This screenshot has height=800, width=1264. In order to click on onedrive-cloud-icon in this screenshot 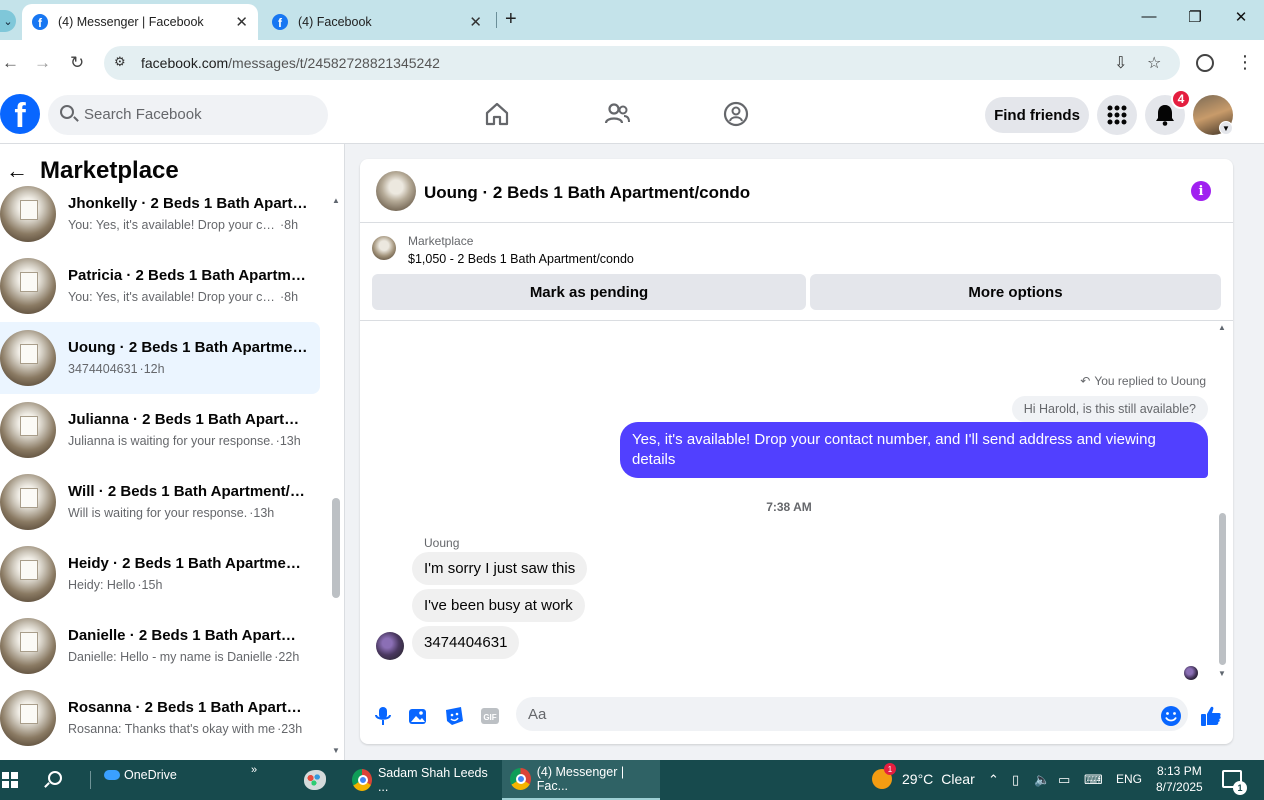, I will do `click(112, 775)`.